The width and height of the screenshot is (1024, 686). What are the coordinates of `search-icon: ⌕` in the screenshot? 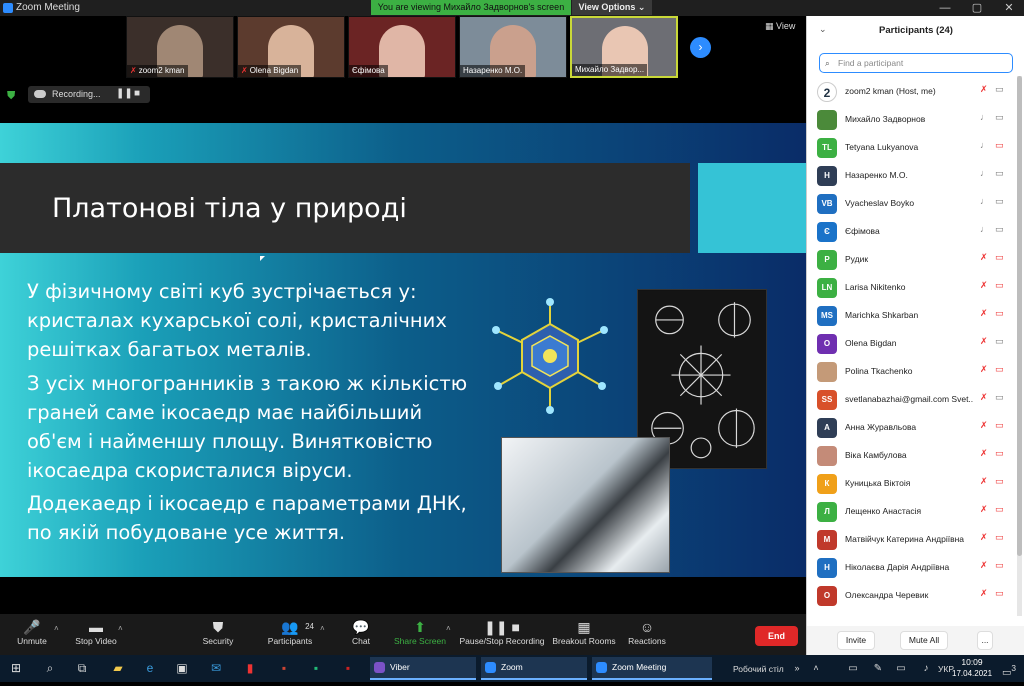 It's located at (50, 668).